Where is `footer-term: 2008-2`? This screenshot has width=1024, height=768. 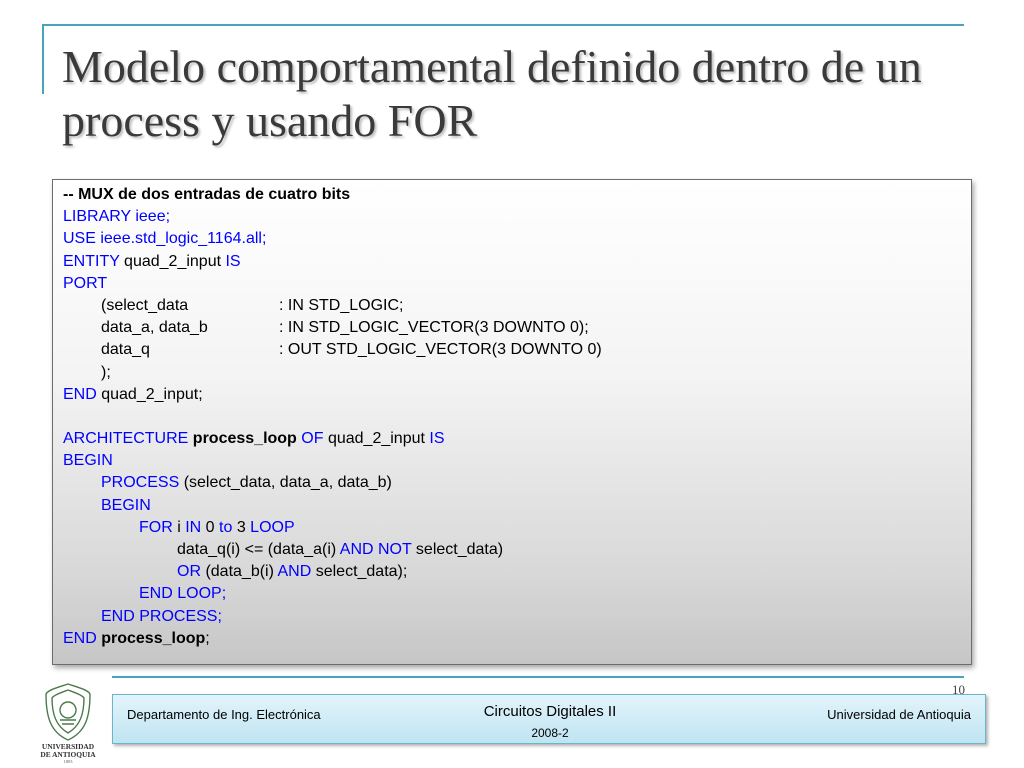 footer-term: 2008-2 is located at coordinates (550, 733).